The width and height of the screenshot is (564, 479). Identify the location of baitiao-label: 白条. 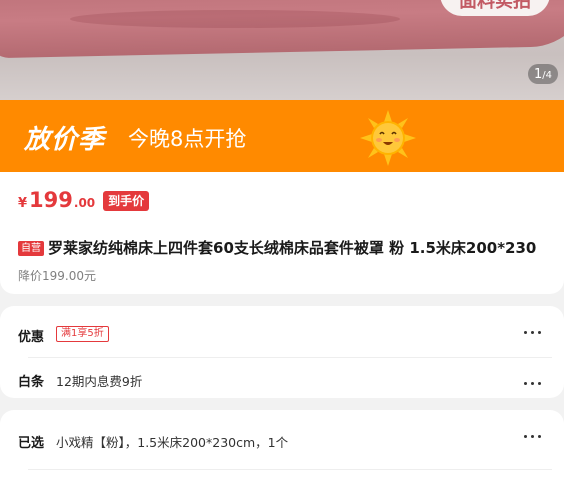
(31, 382).